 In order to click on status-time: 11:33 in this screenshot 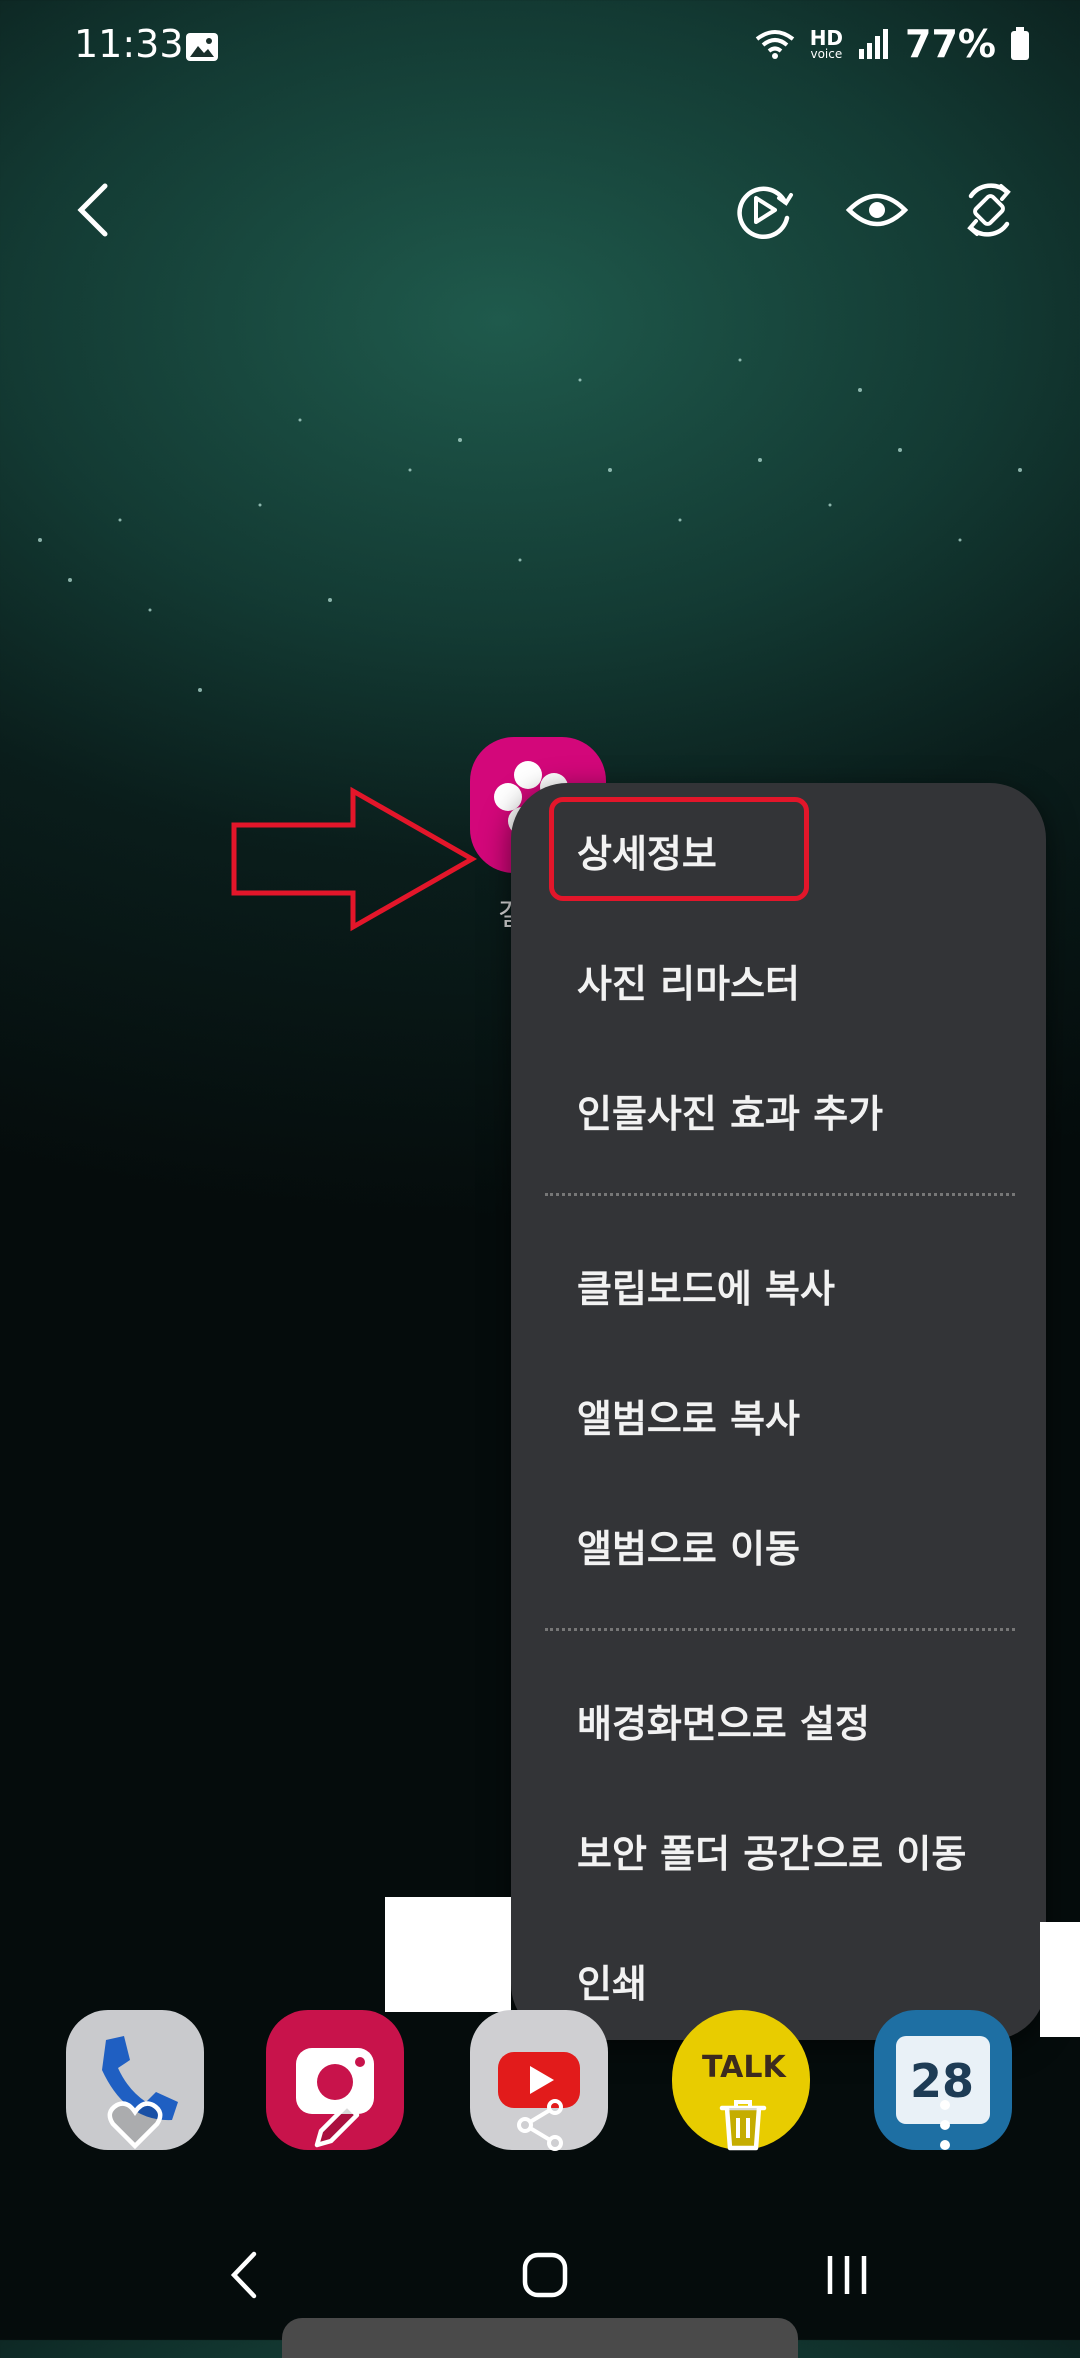, I will do `click(129, 44)`.